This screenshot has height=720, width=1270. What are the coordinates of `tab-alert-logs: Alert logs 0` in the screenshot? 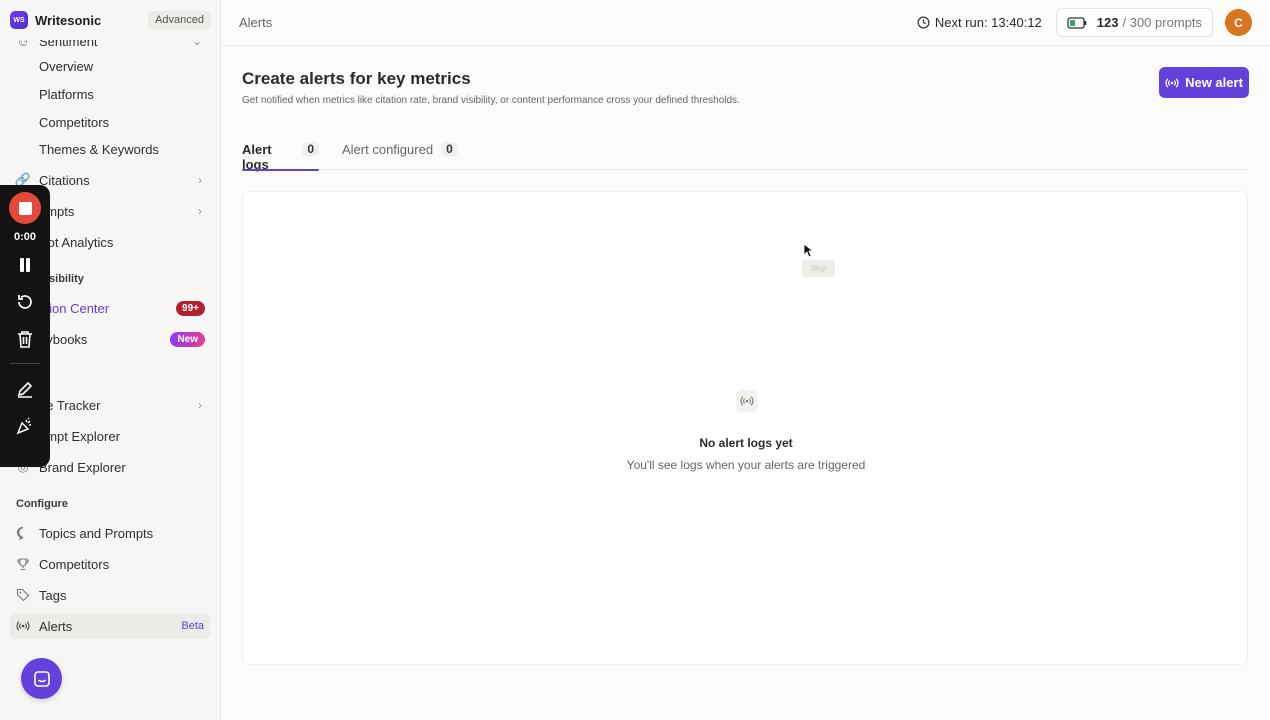 It's located at (280, 155).